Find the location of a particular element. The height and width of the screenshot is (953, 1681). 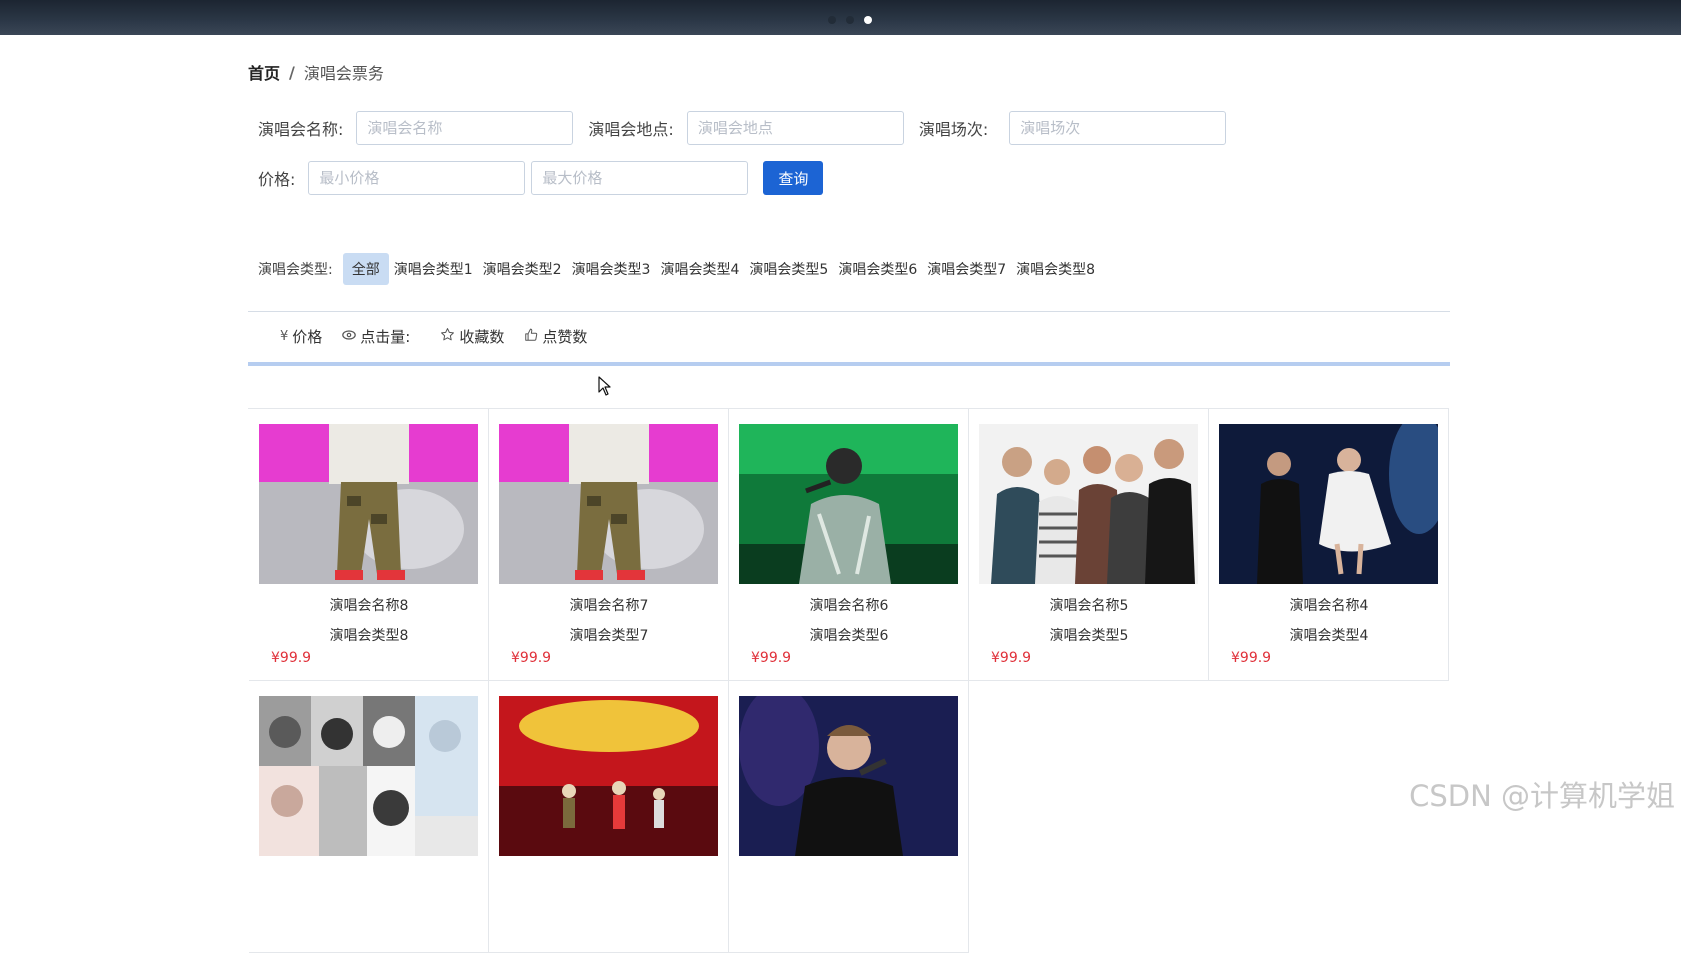

query-button: 查询 is located at coordinates (793, 178).